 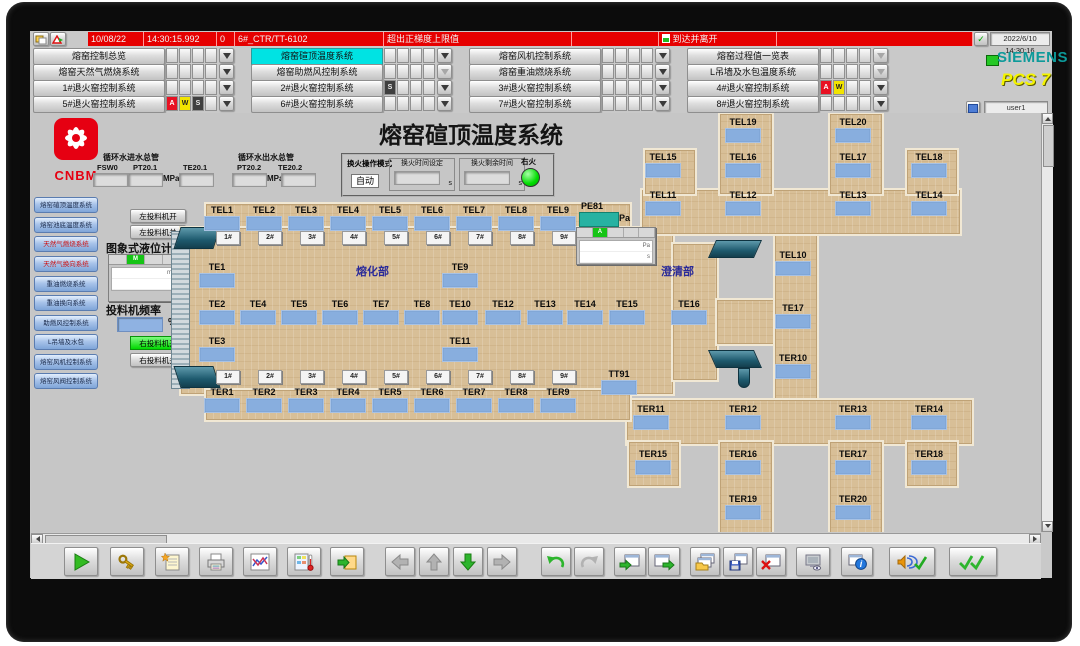 I want to click on sidebar-gas-reverse: 天然气换向系统, so click(x=66, y=264).